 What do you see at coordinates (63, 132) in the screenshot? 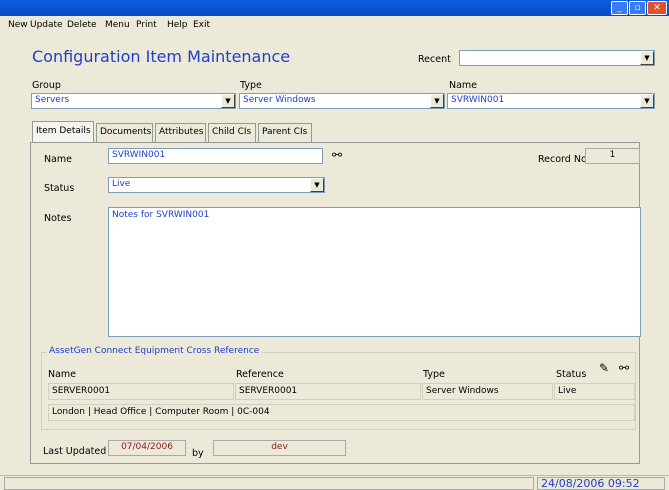
I see `tab-item-details: Item Details` at bounding box center [63, 132].